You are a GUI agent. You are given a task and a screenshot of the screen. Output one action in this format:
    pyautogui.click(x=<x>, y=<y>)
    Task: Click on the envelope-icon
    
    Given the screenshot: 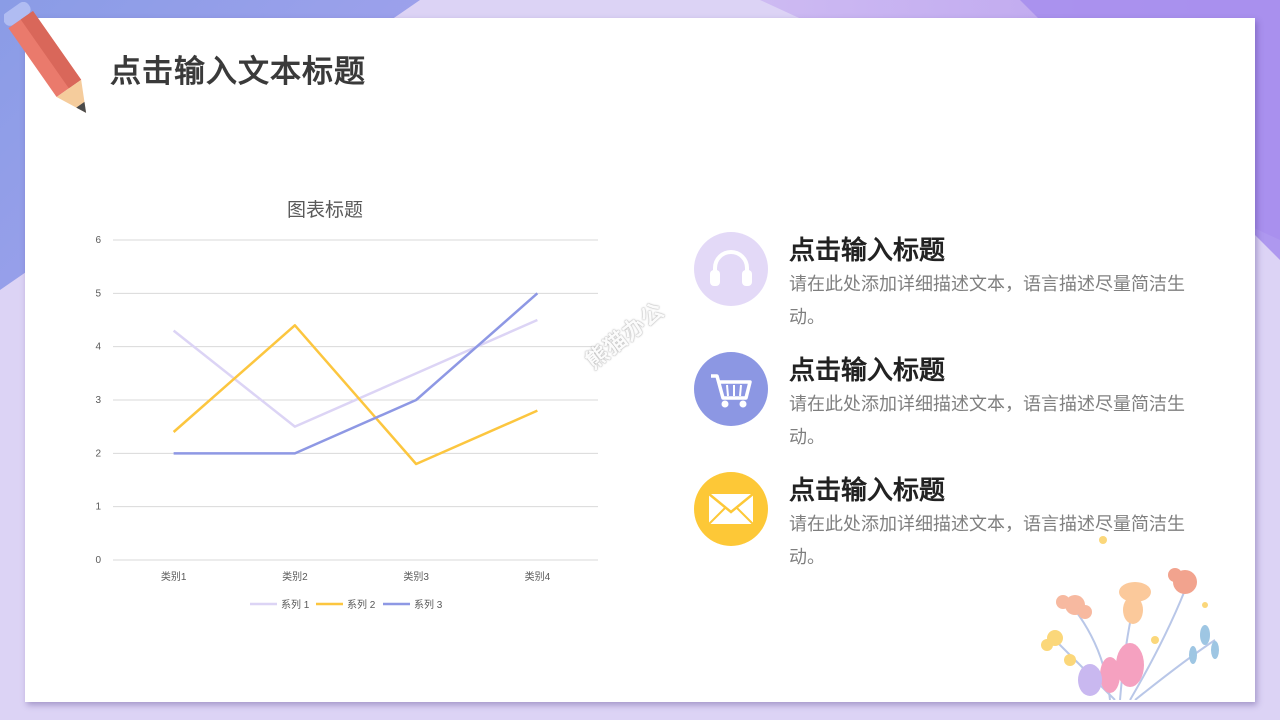 What is the action you would take?
    pyautogui.click(x=731, y=509)
    